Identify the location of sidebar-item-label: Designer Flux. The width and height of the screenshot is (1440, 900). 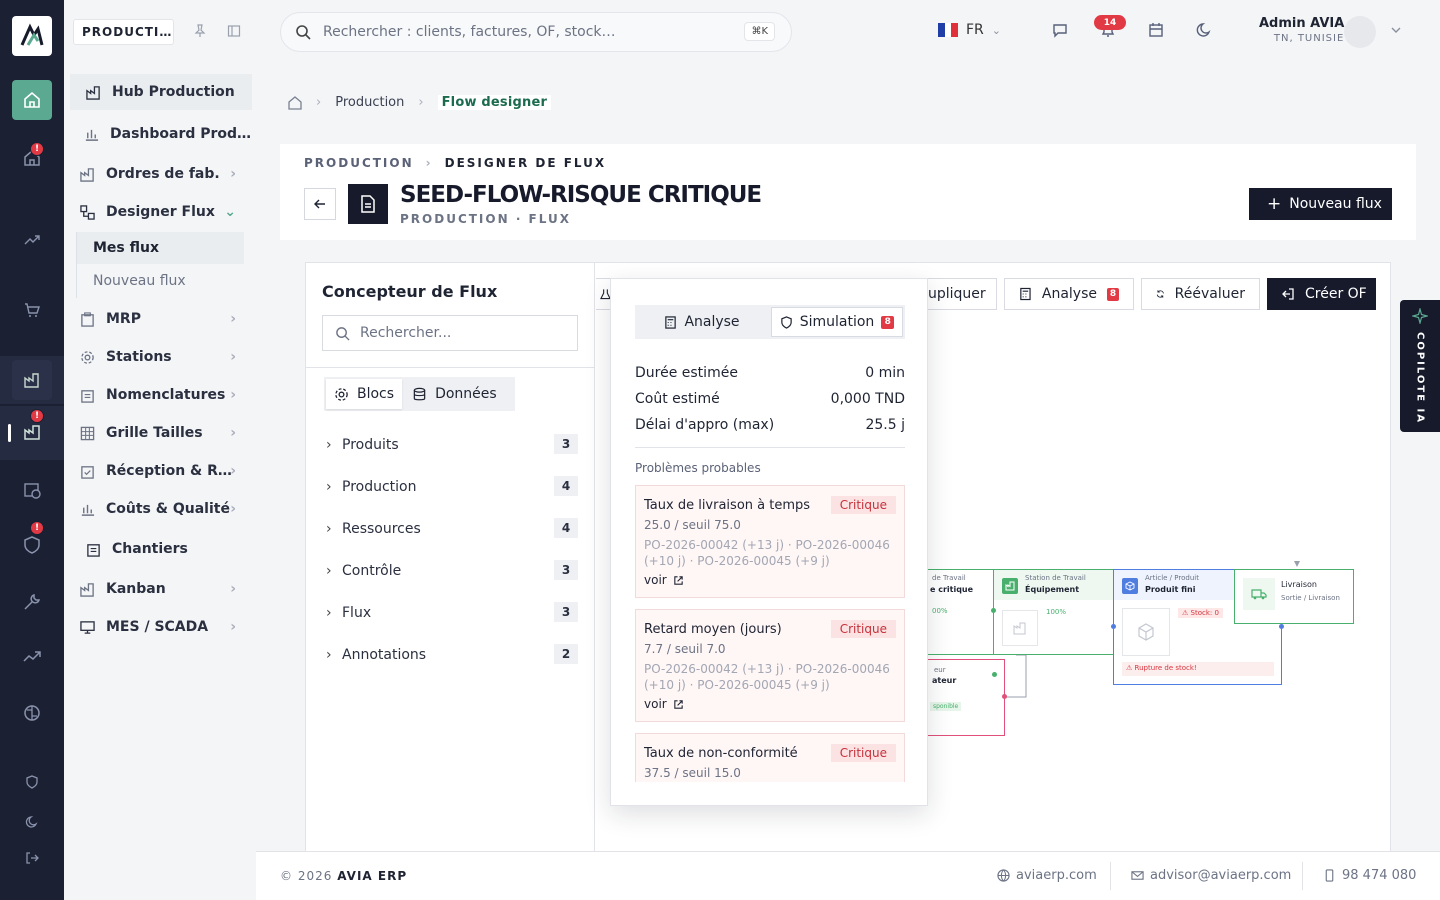
(160, 212).